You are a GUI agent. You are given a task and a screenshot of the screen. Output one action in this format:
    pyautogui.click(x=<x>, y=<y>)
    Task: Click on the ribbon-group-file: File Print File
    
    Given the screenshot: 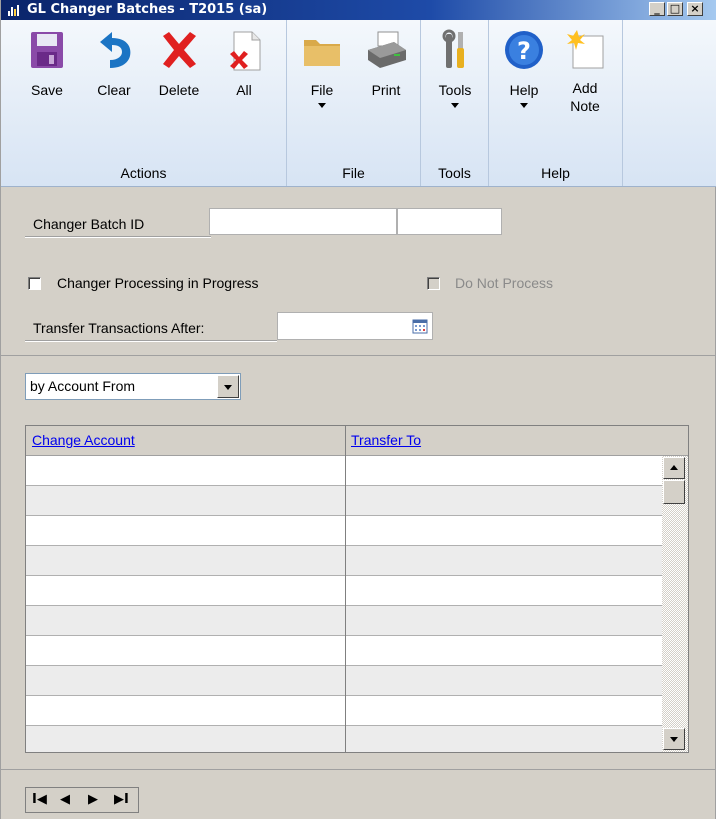 What is the action you would take?
    pyautogui.click(x=354, y=103)
    